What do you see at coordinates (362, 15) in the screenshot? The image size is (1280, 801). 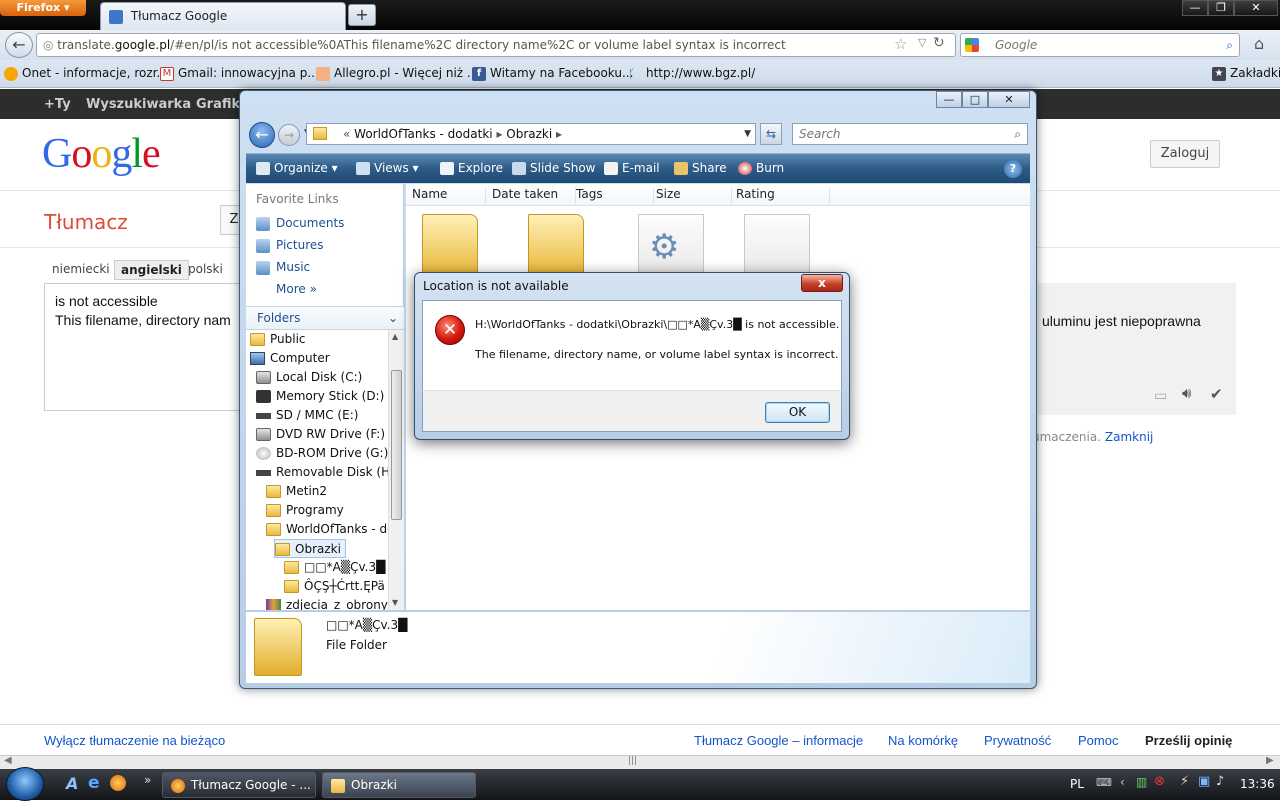 I see `new-tab-button: +` at bounding box center [362, 15].